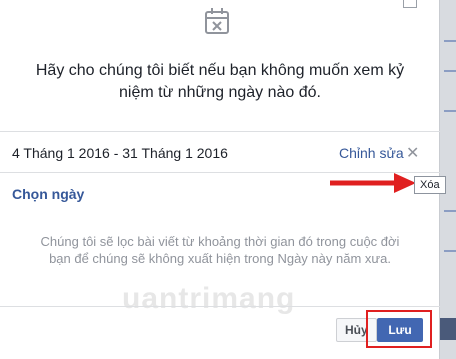  Describe the element at coordinates (220, 131) in the screenshot. I see `divider` at that location.